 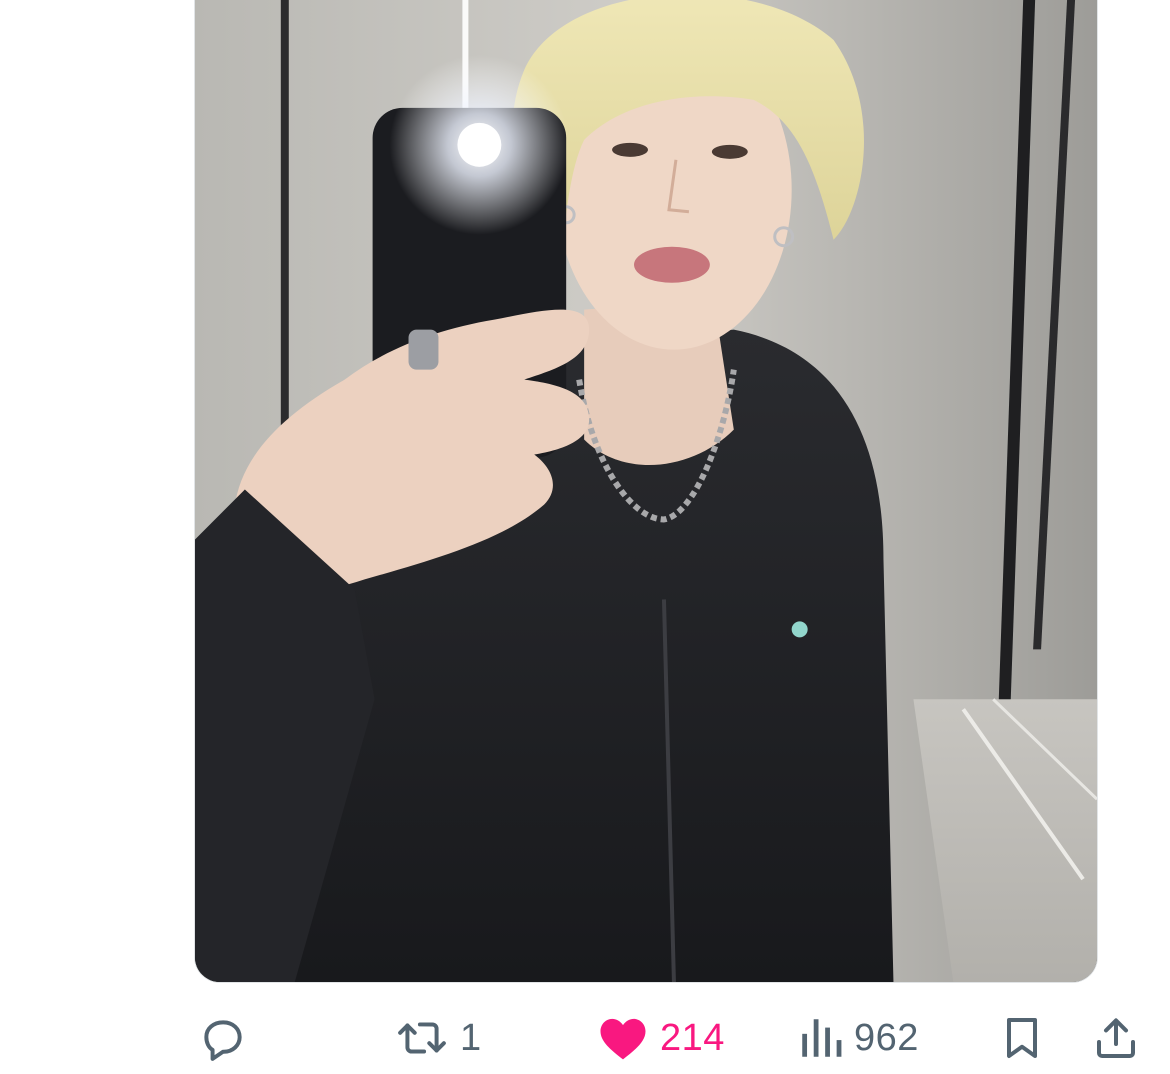 What do you see at coordinates (471, 1038) in the screenshot?
I see `repost-count: 1` at bounding box center [471, 1038].